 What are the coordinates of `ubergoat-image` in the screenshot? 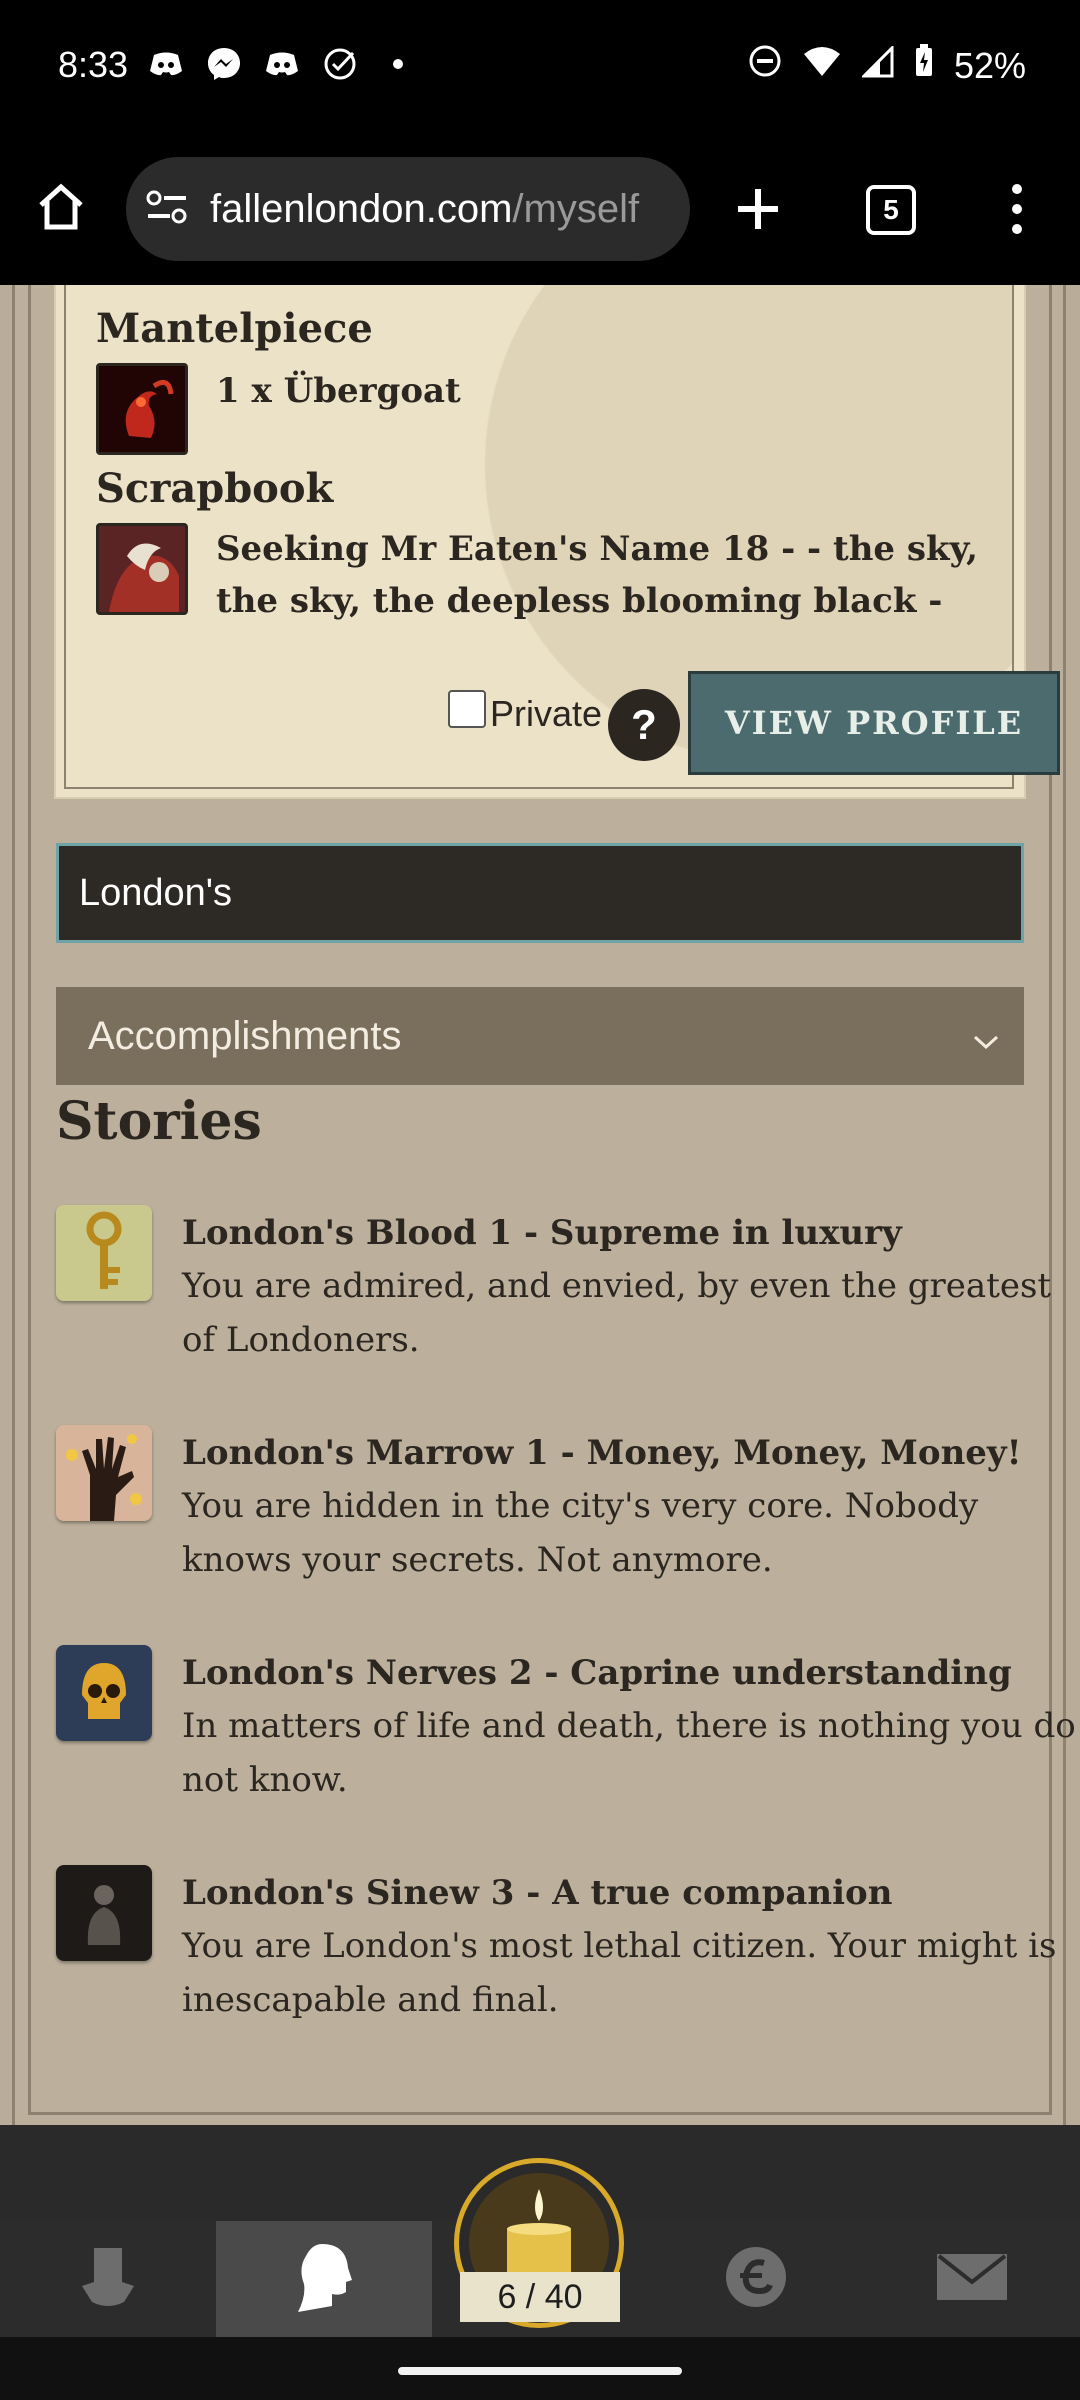 It's located at (142, 409).